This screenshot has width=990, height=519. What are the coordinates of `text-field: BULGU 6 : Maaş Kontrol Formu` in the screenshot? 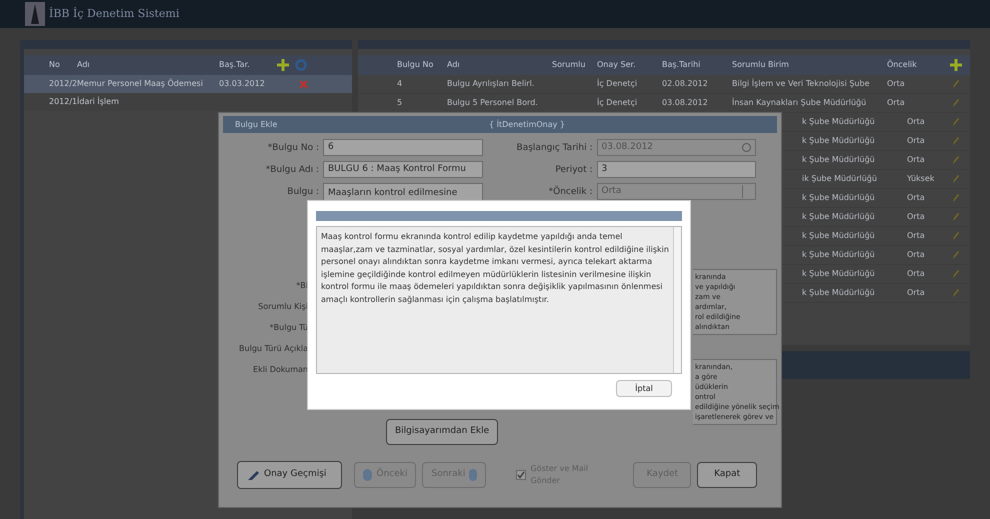 It's located at (402, 169).